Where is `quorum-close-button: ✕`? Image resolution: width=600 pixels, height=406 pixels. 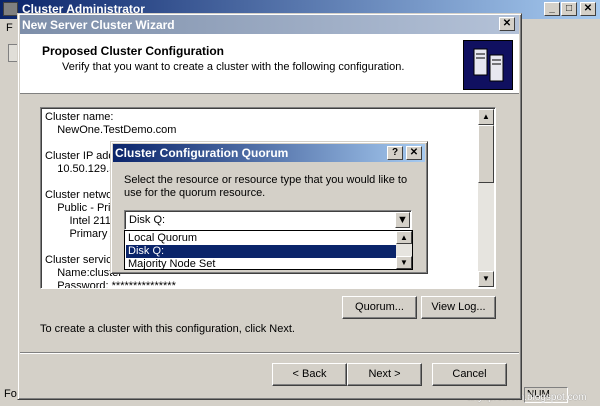
quorum-close-button: ✕ is located at coordinates (414, 153).